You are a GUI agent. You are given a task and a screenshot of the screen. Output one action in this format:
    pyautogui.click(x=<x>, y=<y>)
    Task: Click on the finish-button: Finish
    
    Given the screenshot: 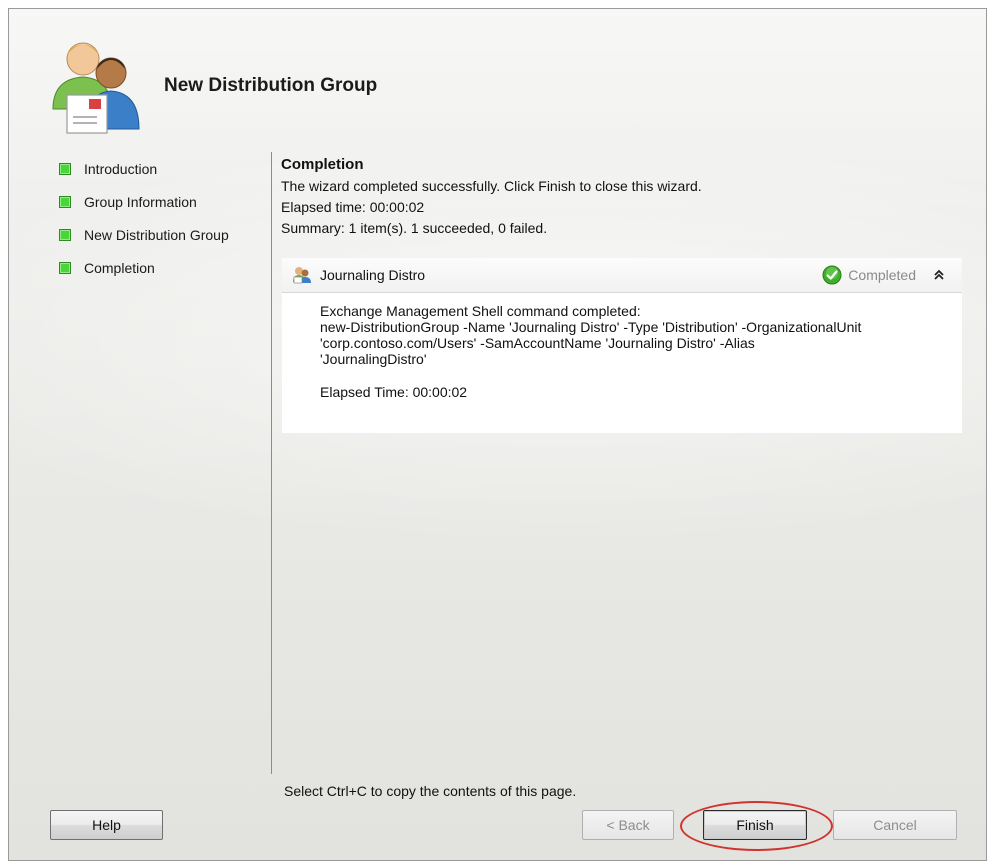 What is the action you would take?
    pyautogui.click(x=755, y=825)
    